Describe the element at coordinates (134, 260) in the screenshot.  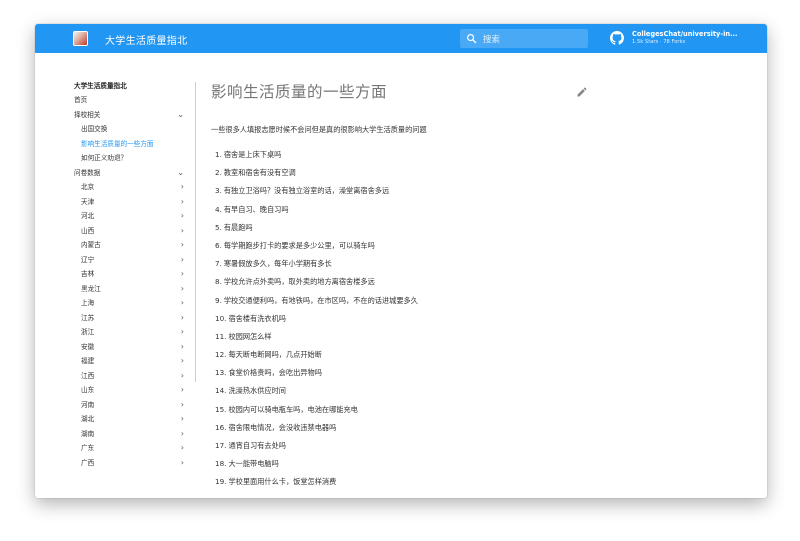
I see `sidebar-item: 辽宁 ›` at that location.